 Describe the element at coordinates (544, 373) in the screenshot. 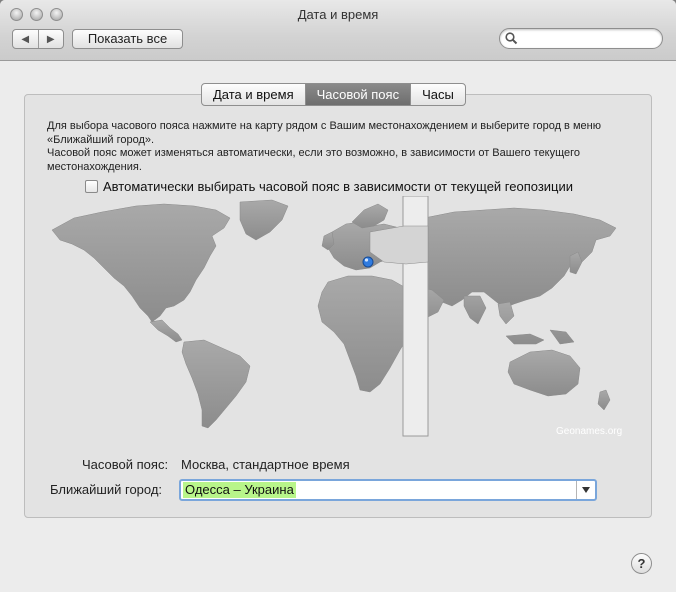

I see `australia-land` at that location.